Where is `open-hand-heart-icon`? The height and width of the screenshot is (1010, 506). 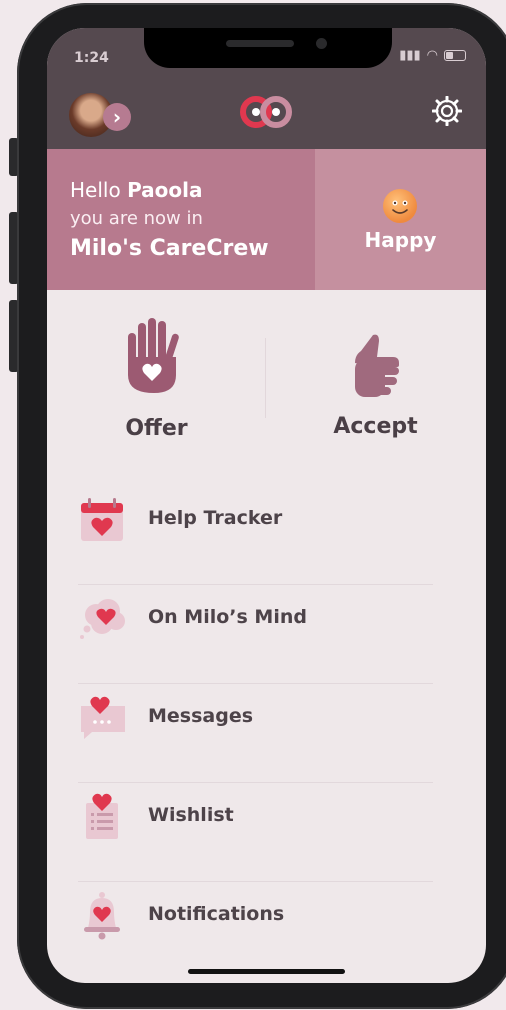
open-hand-heart-icon is located at coordinates (153, 355).